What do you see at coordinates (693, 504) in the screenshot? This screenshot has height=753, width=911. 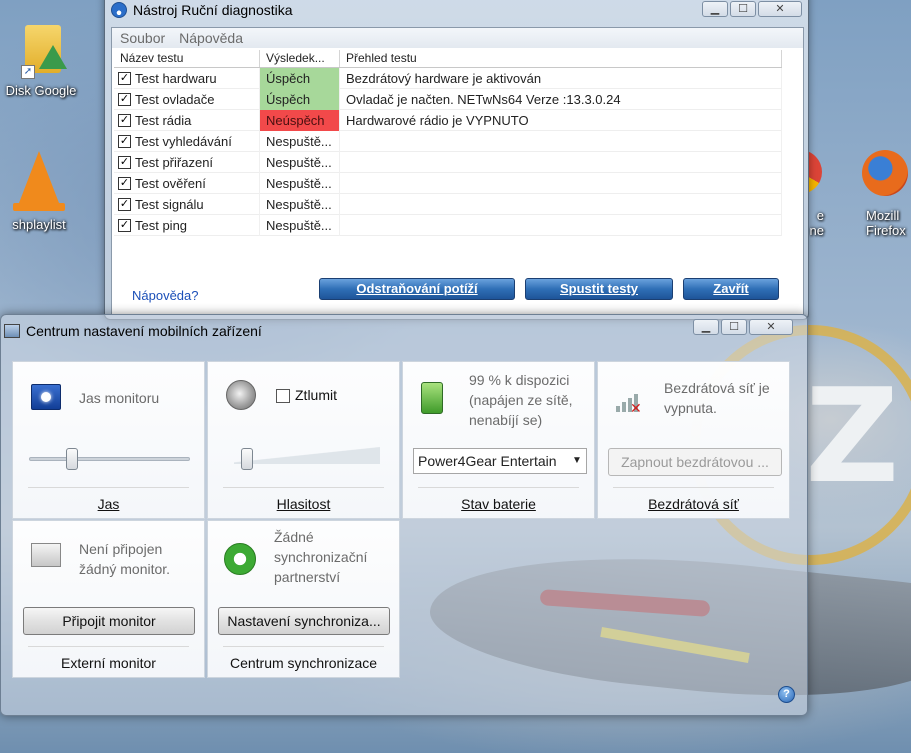 I see `wireless-label: Bezdrátová síť` at bounding box center [693, 504].